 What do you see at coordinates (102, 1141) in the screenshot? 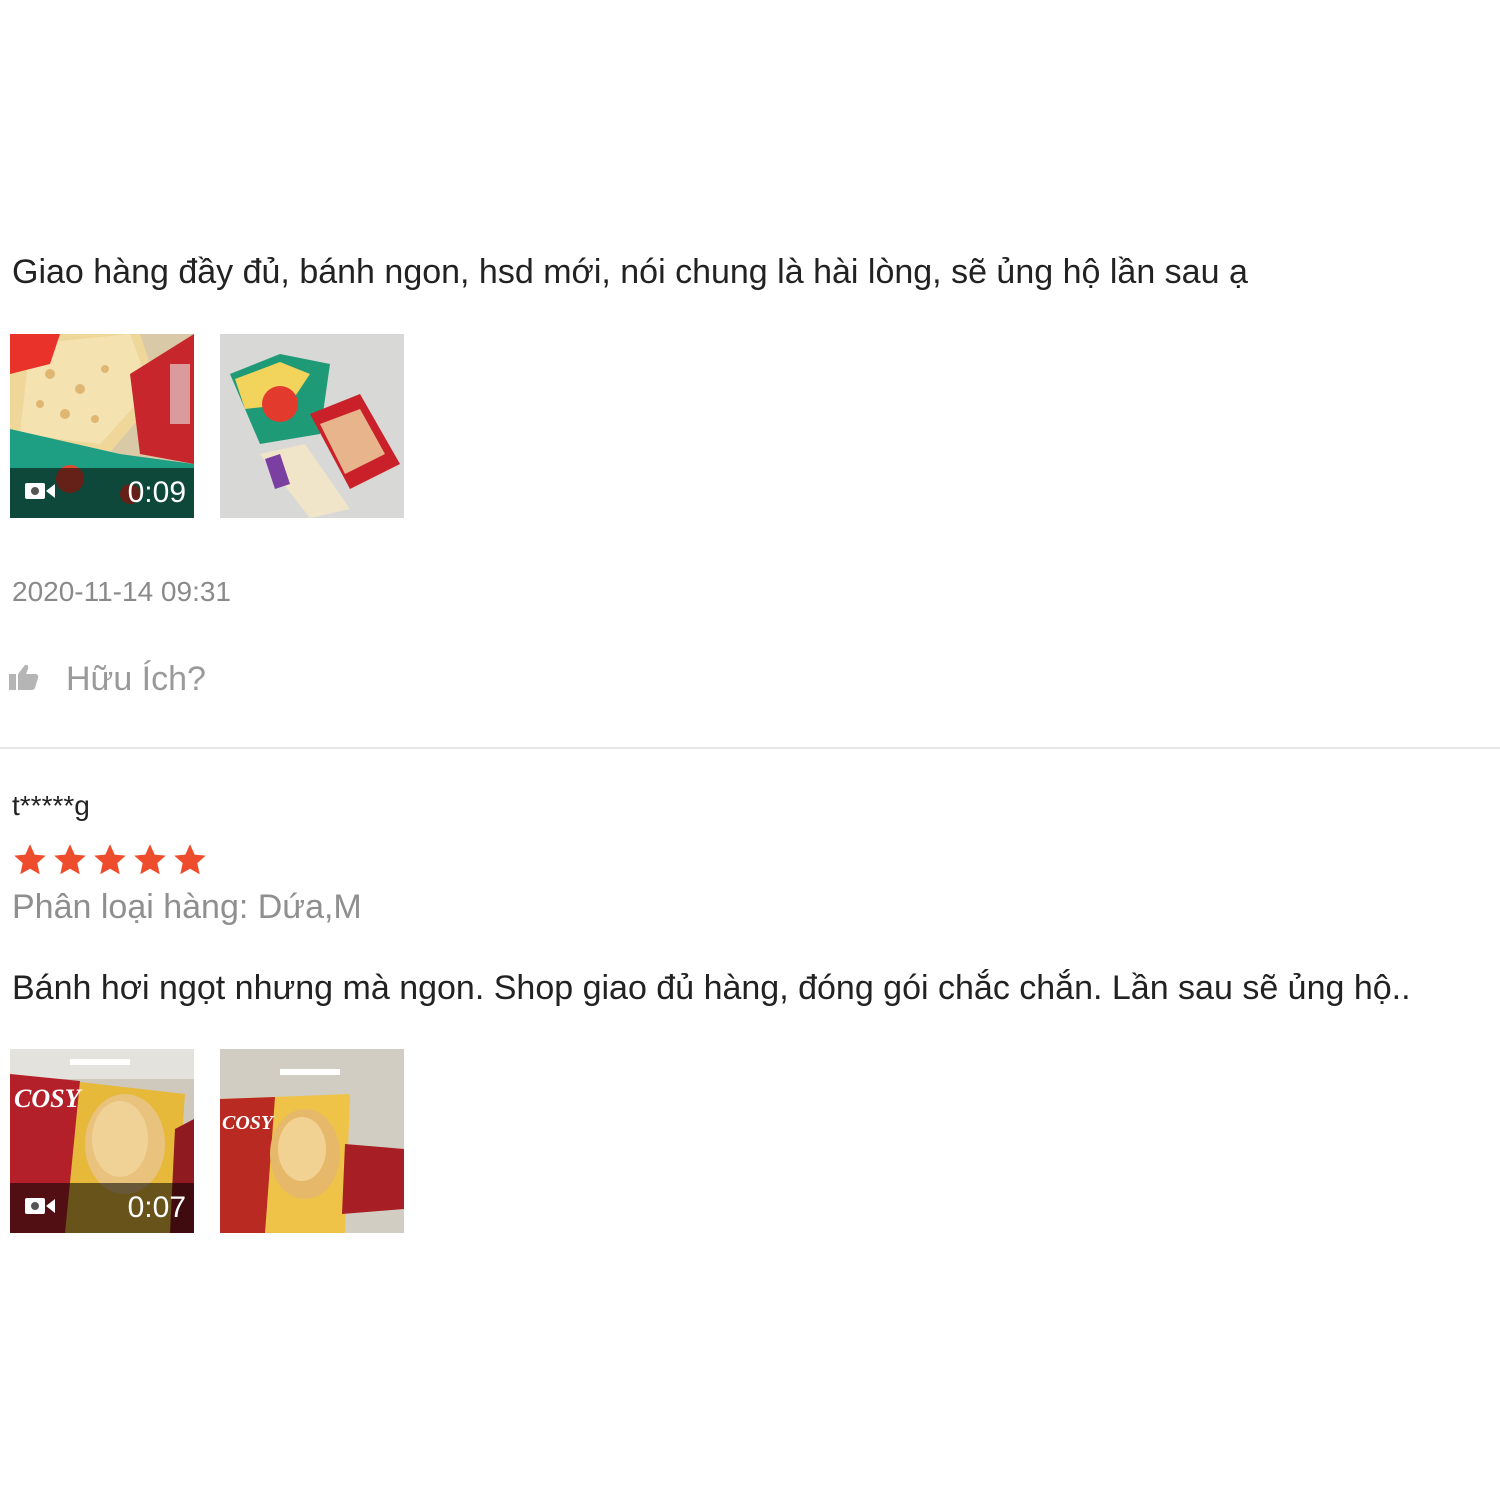
I see `review-video-thumbnail: COSY 0:07` at bounding box center [102, 1141].